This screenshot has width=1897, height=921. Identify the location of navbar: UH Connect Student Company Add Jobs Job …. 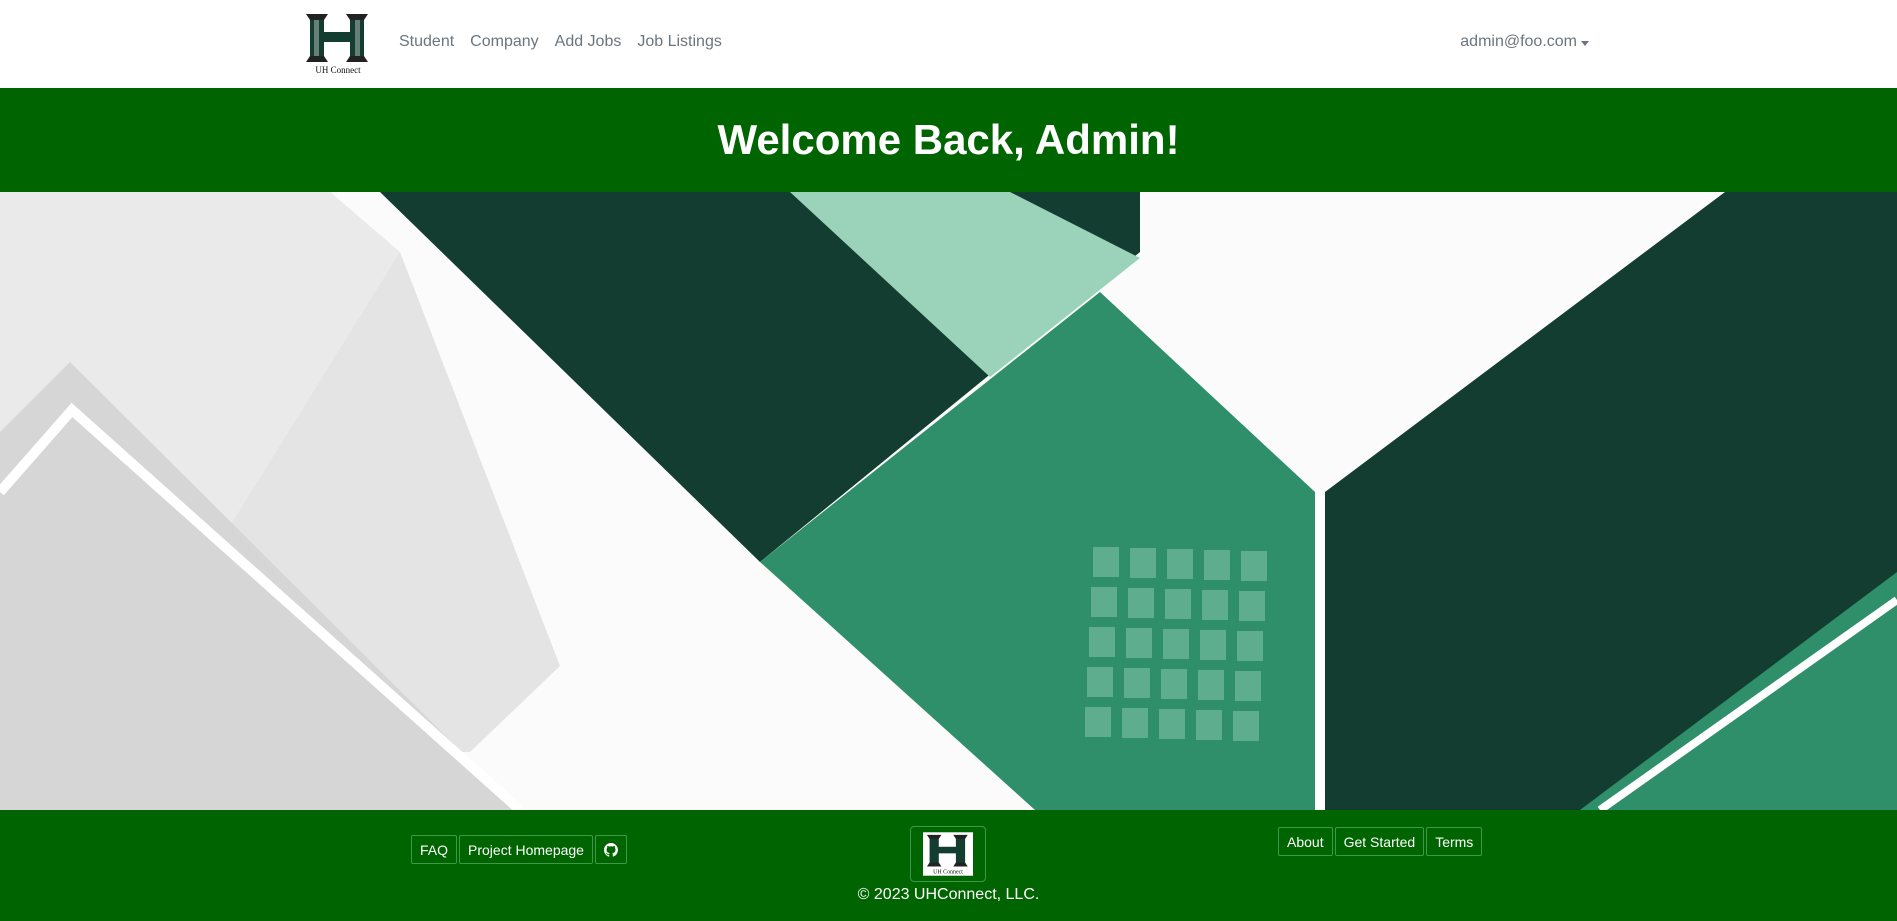
(948, 44).